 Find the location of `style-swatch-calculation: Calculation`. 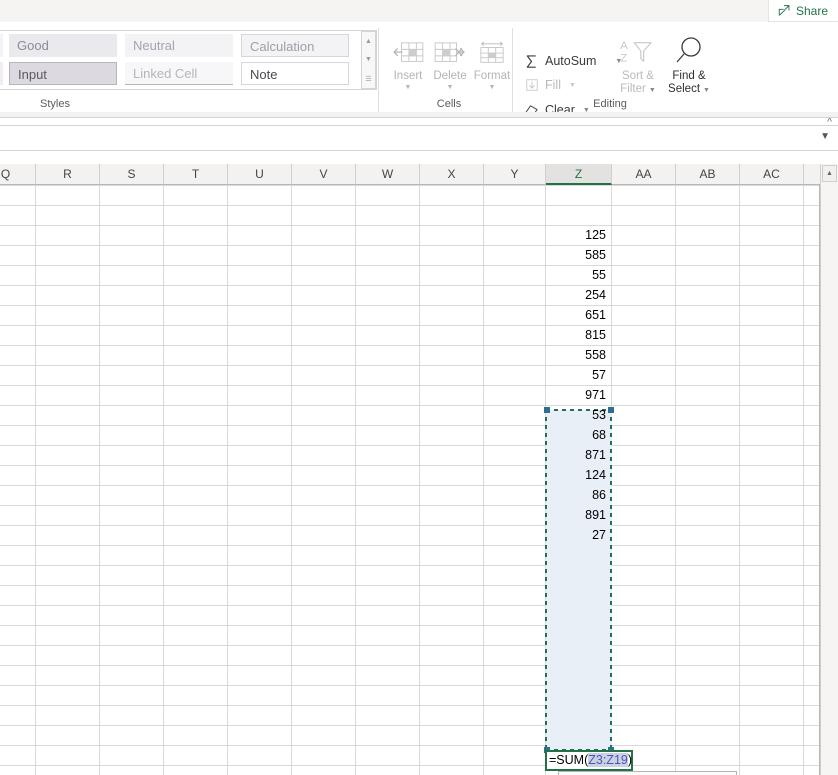

style-swatch-calculation: Calculation is located at coordinates (295, 45).